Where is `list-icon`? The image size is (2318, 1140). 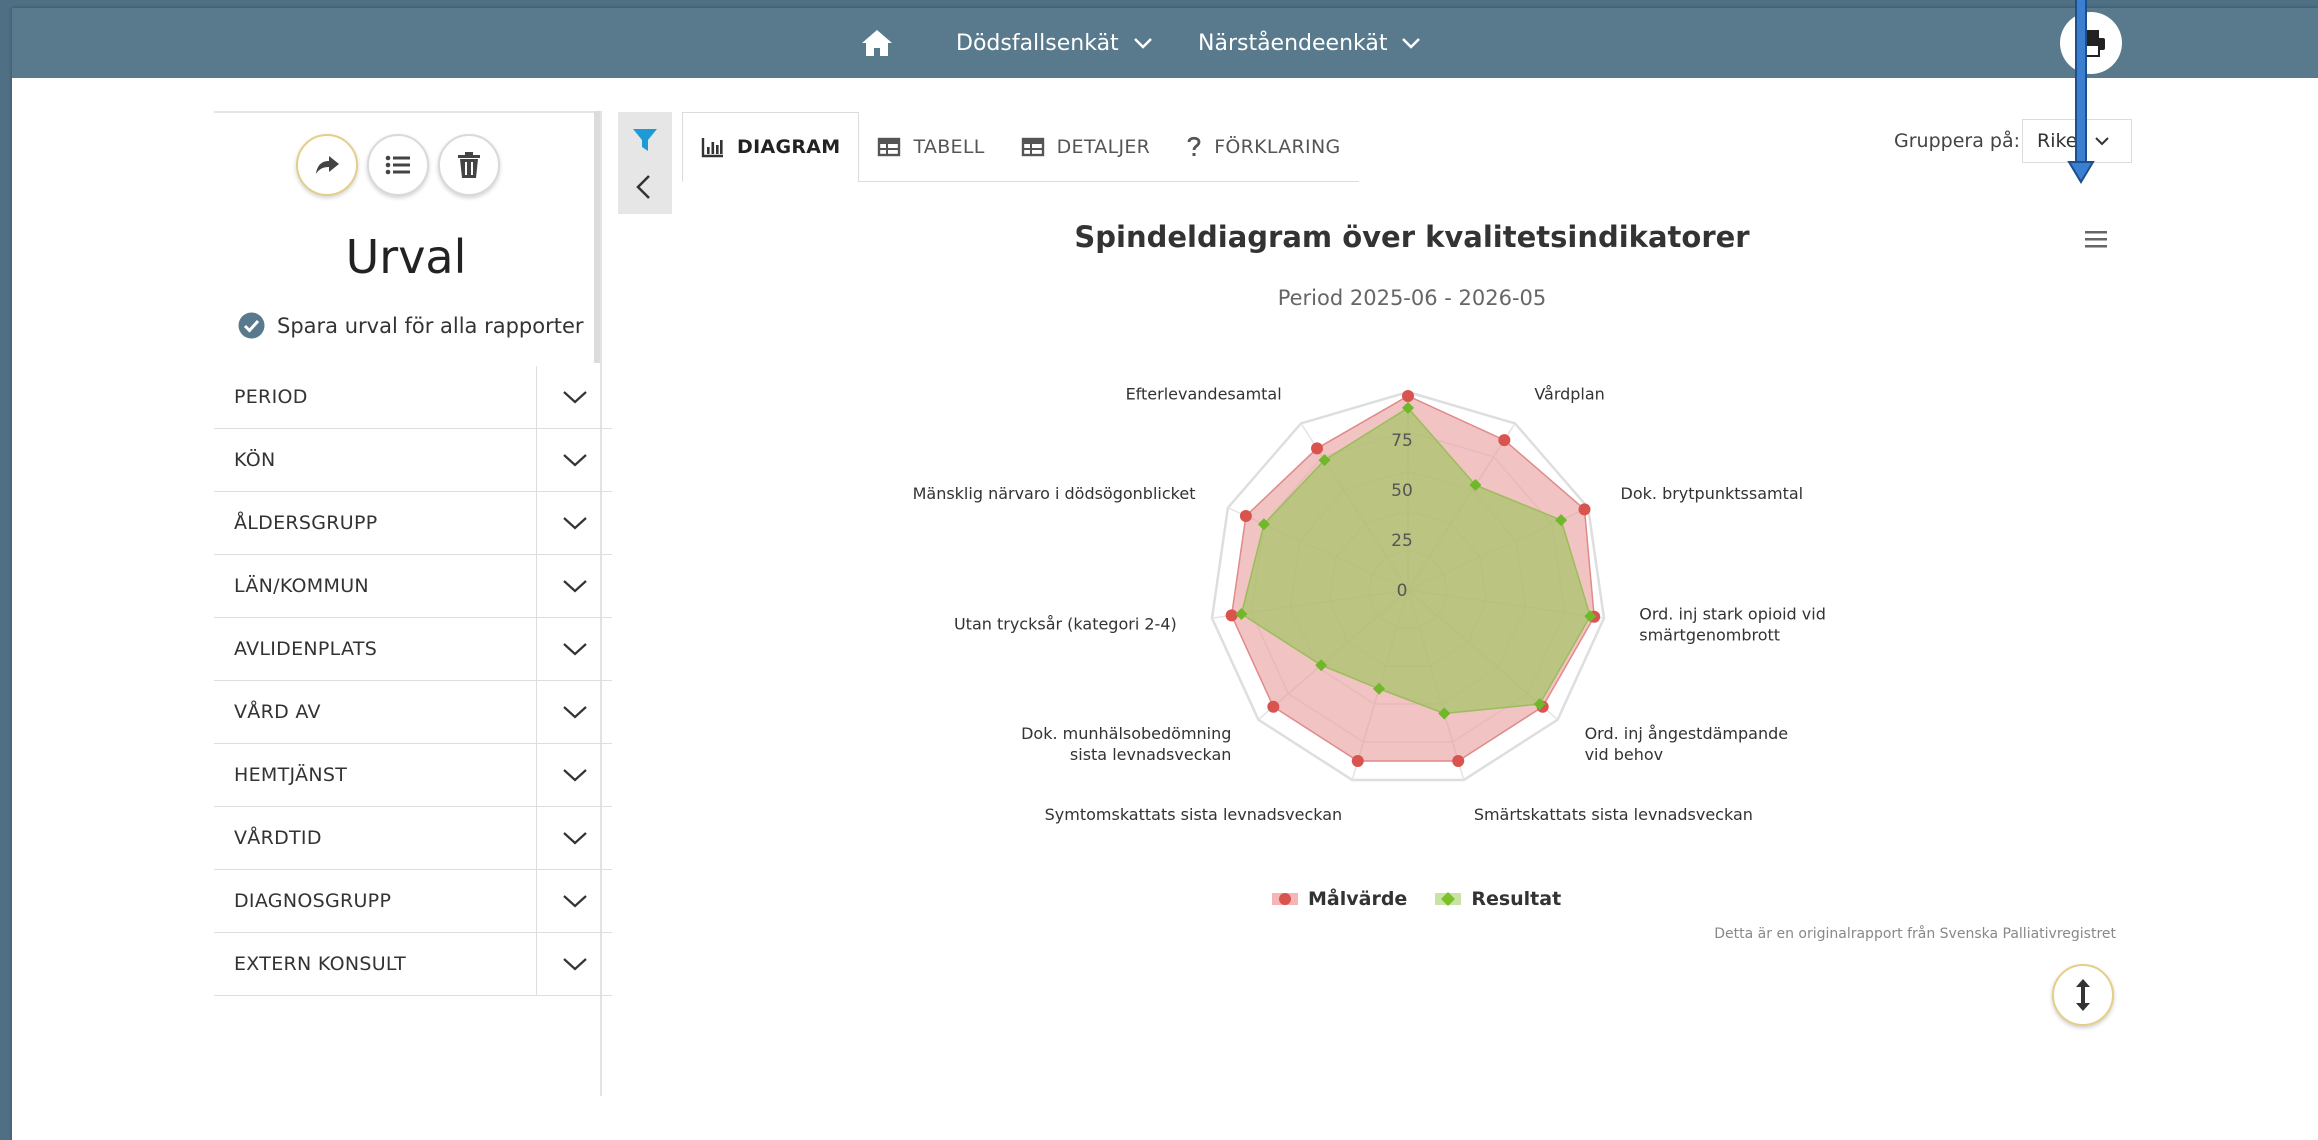
list-icon is located at coordinates (397, 165).